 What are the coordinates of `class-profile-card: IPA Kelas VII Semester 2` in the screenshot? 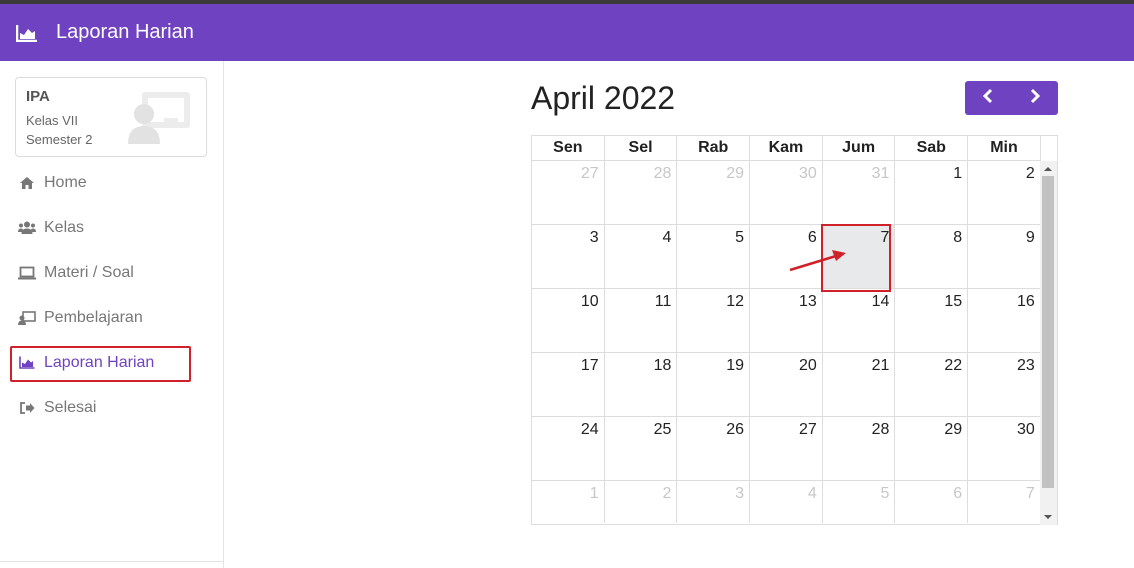 It's located at (111, 117).